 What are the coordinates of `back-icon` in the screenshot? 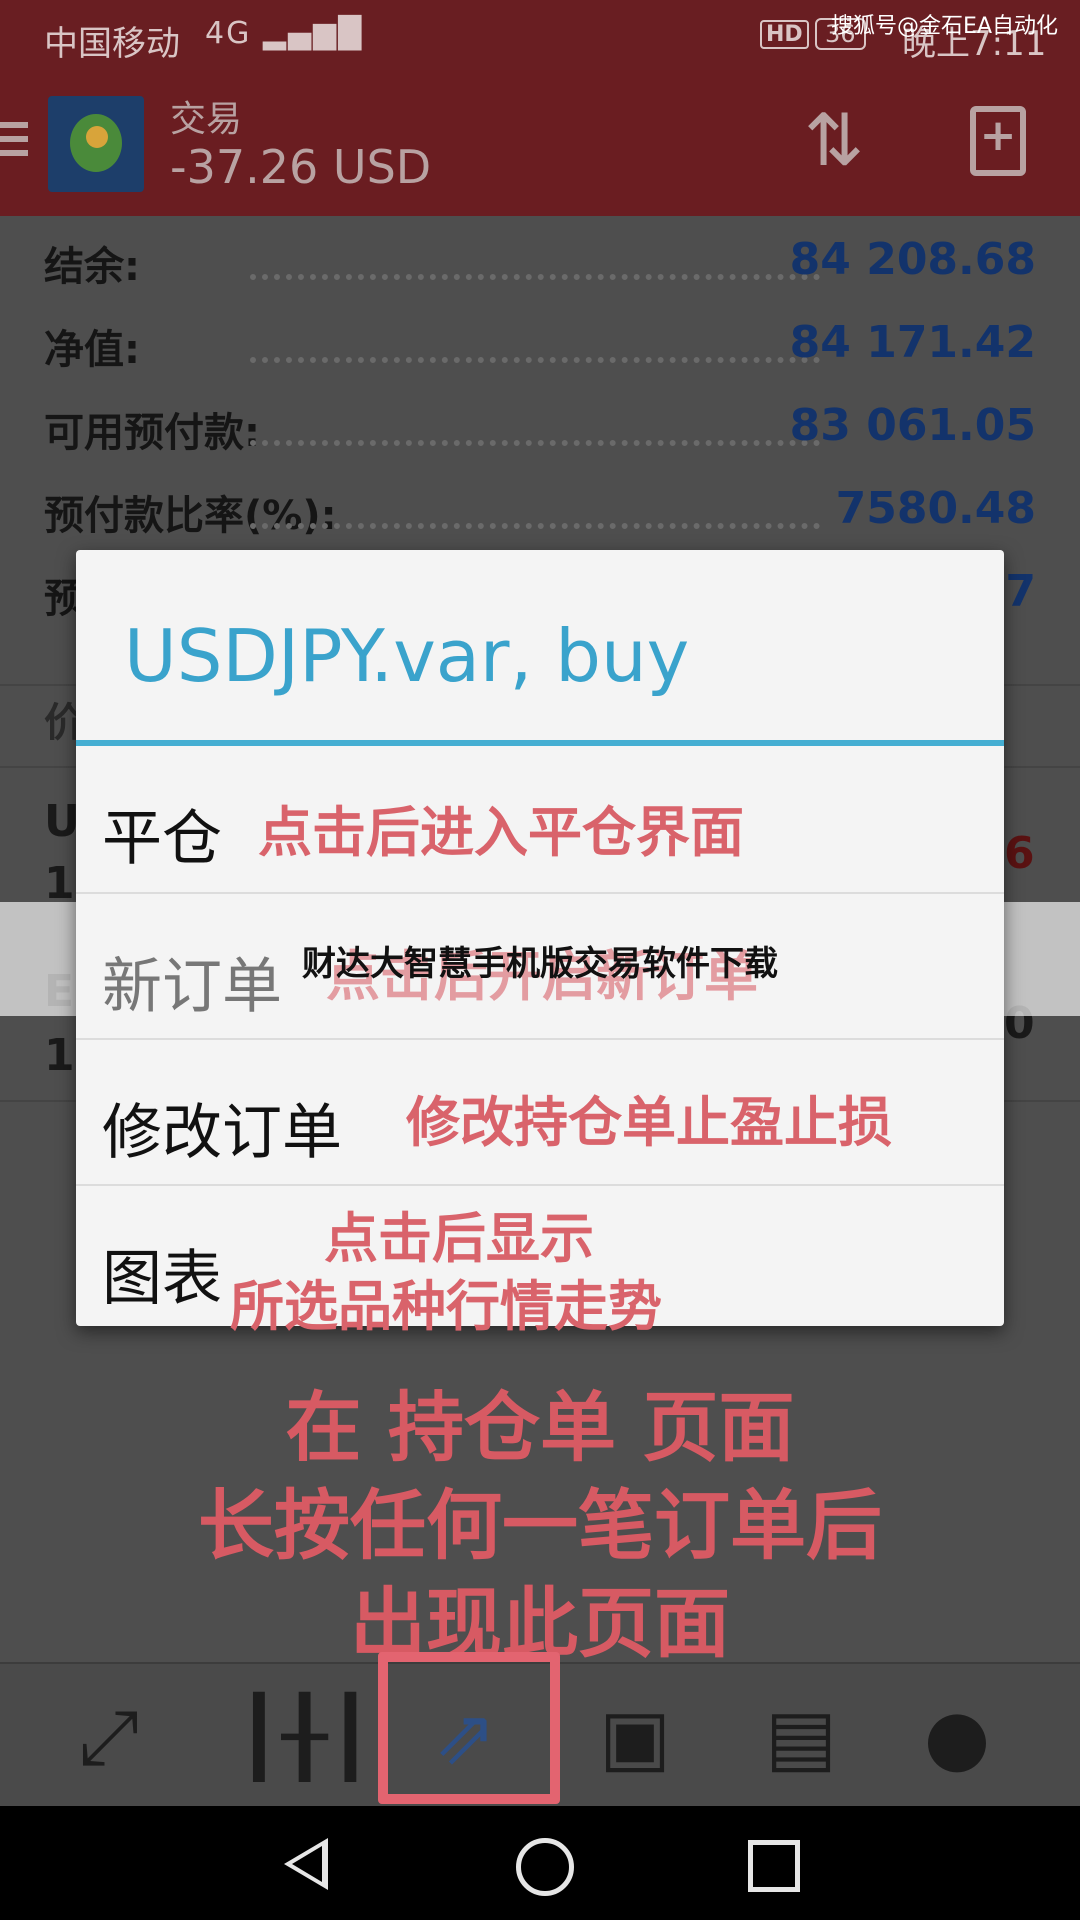 It's located at (306, 1864).